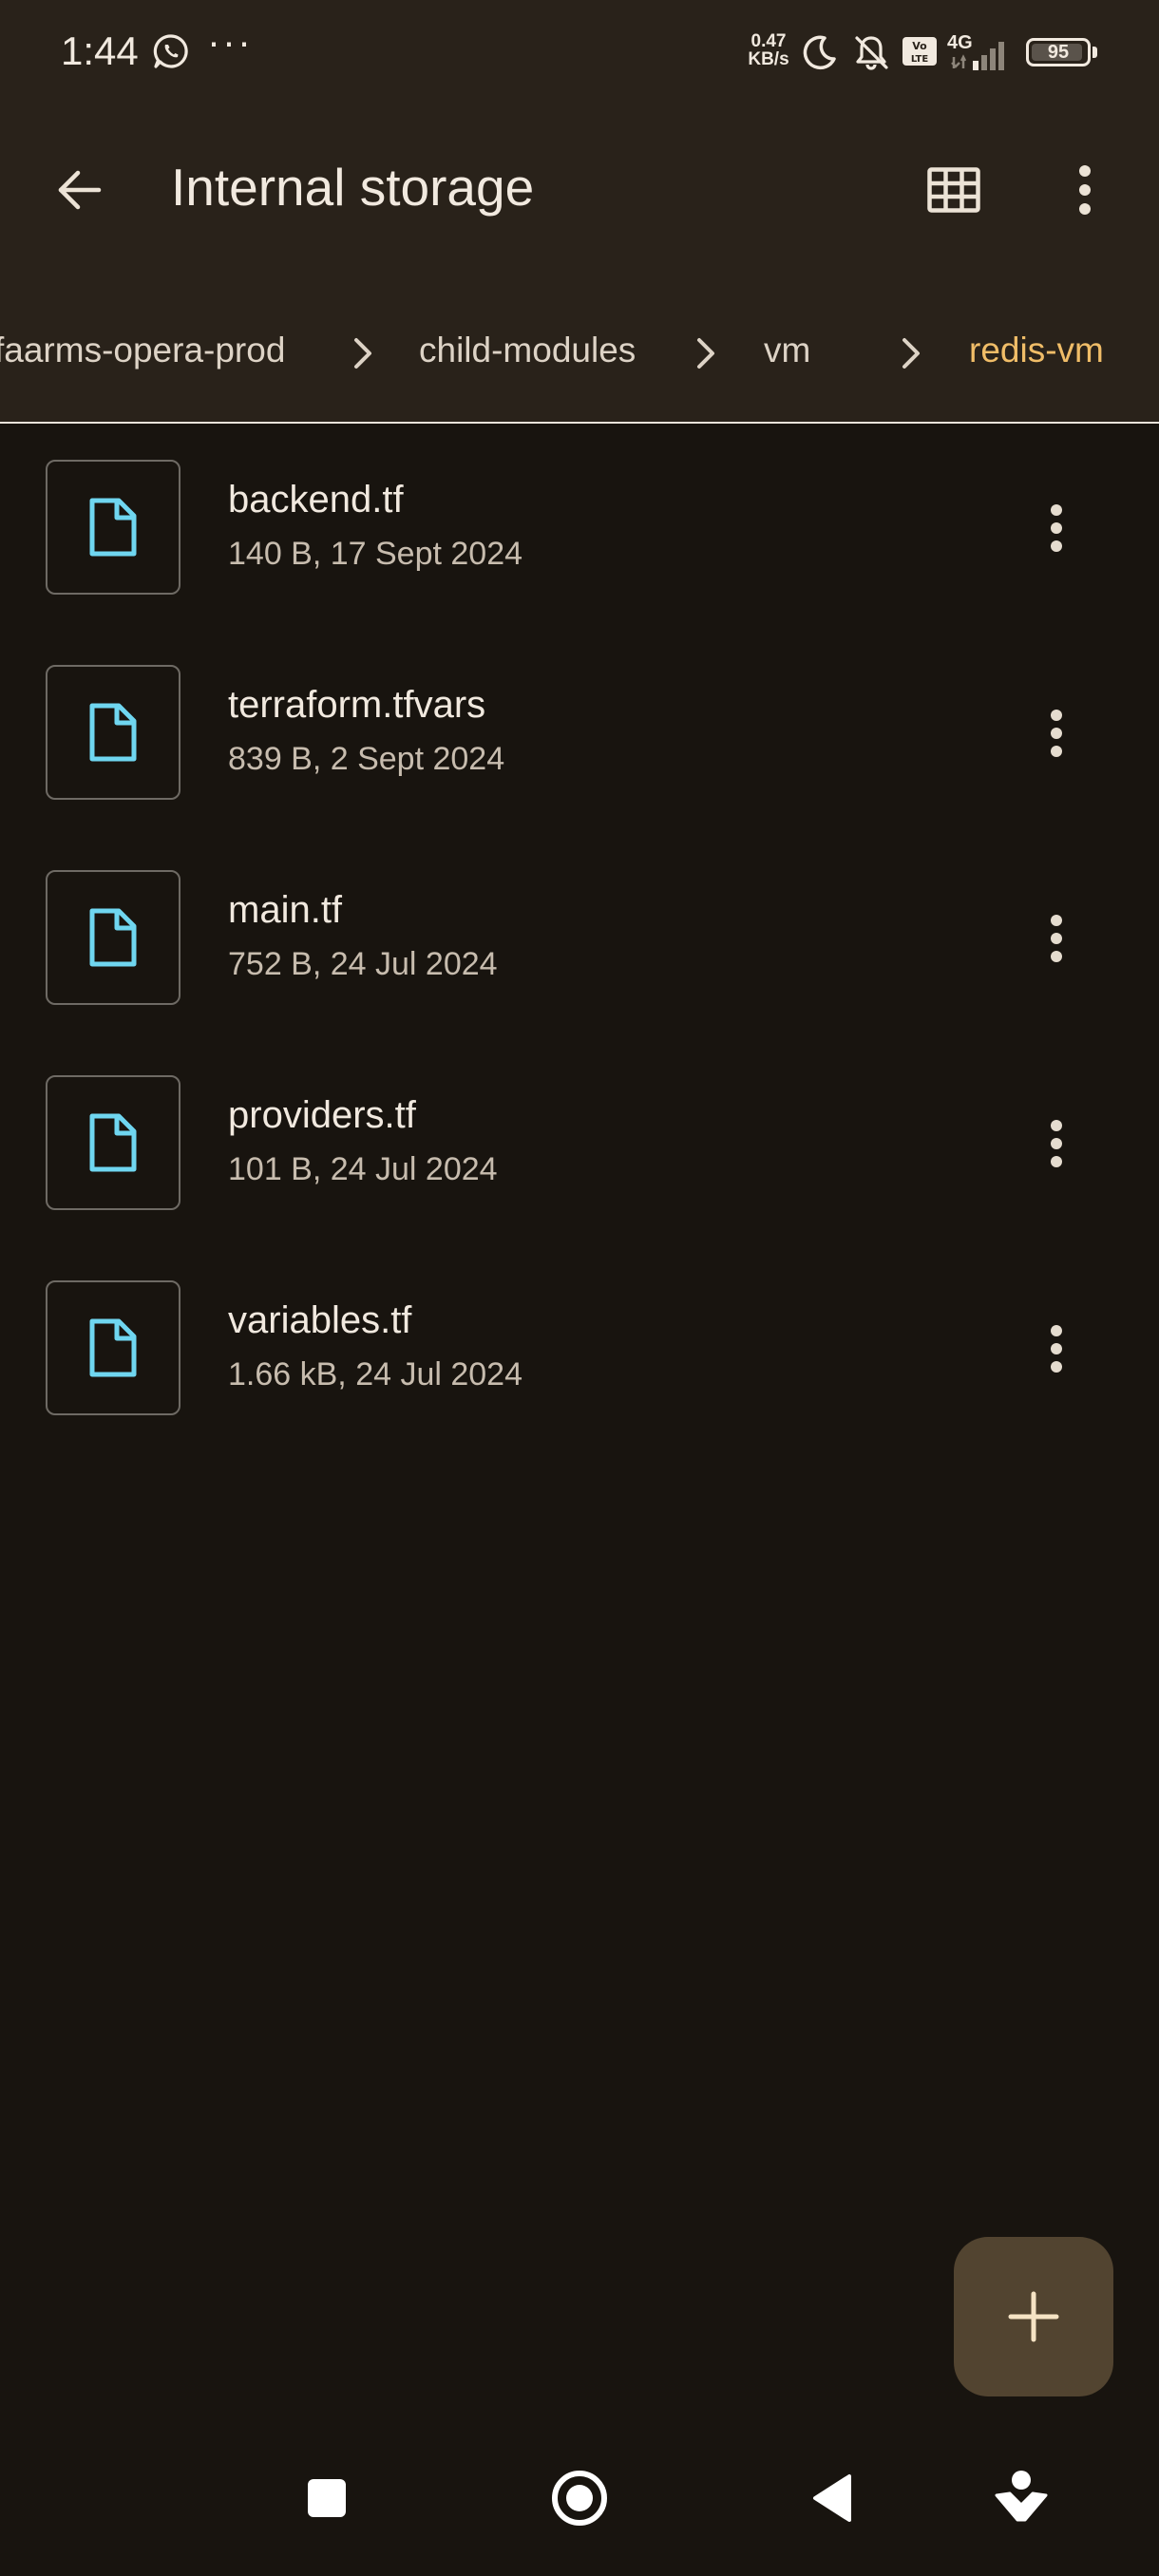  I want to click on file-name: providers.tf, so click(322, 1115).